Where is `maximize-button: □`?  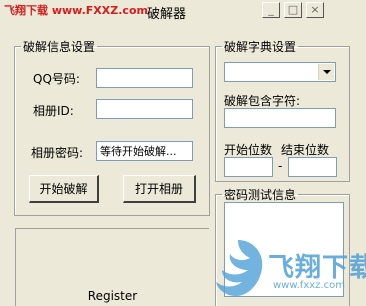
maximize-button: □ is located at coordinates (293, 10).